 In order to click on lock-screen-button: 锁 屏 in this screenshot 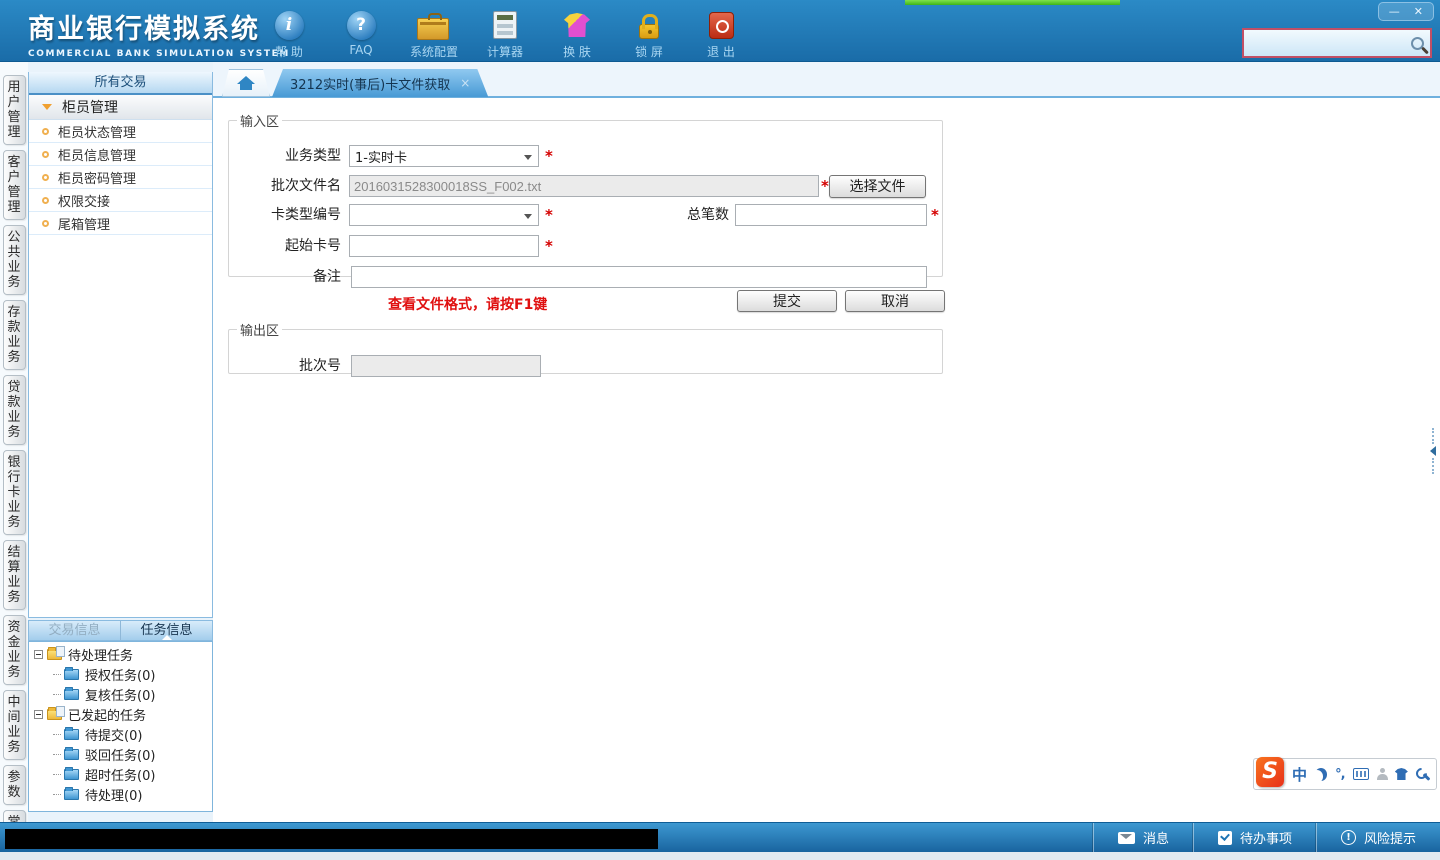, I will do `click(649, 34)`.